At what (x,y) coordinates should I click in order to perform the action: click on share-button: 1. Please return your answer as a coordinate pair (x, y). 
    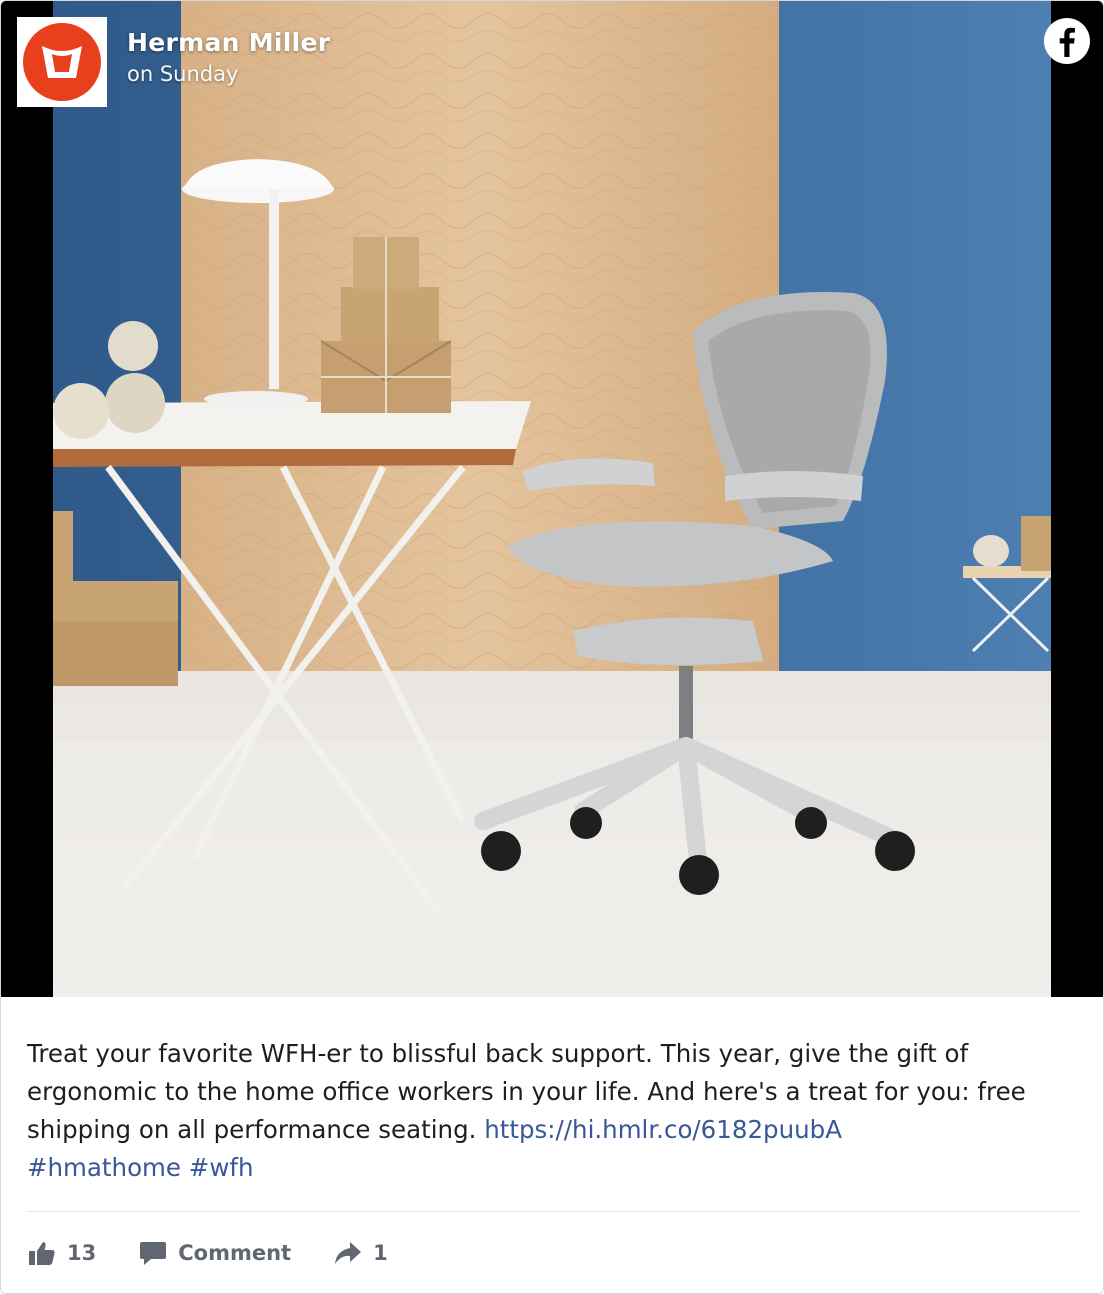
    Looking at the image, I should click on (361, 1253).